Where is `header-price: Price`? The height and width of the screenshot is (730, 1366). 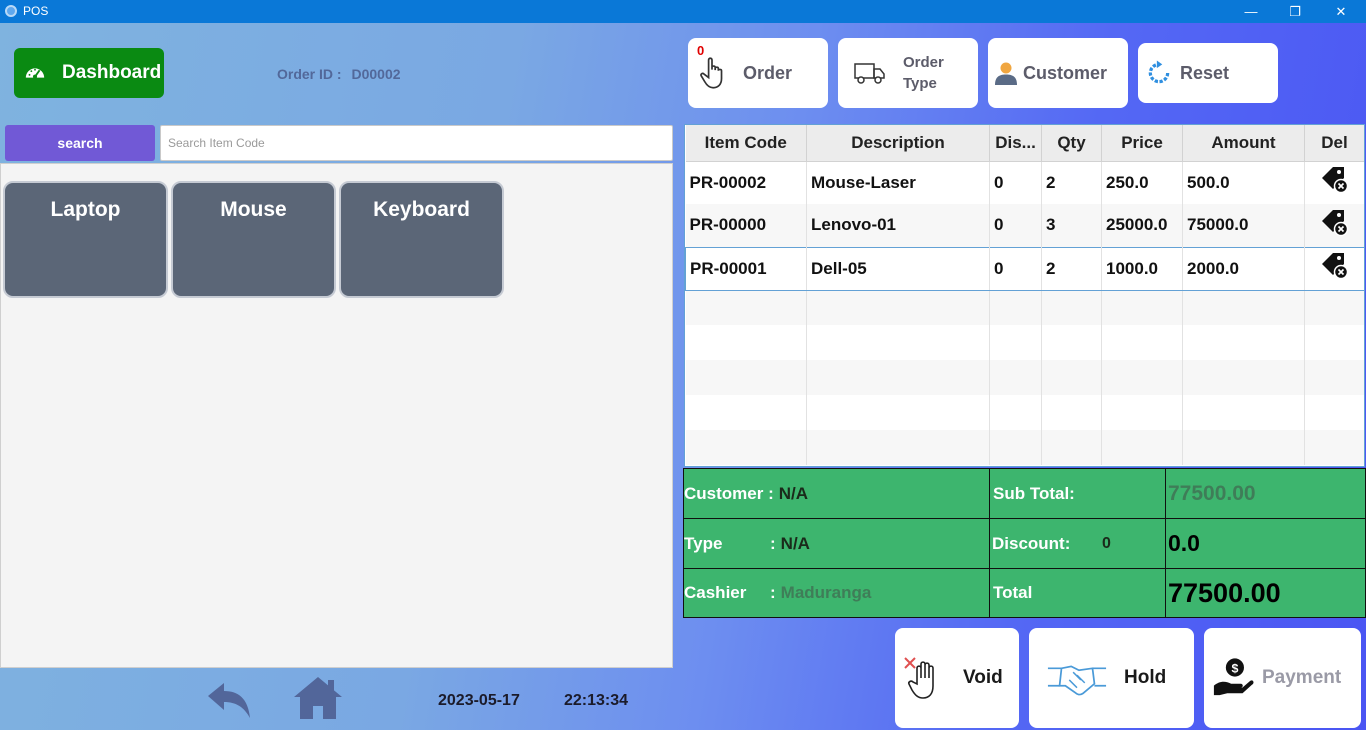 header-price: Price is located at coordinates (1142, 143).